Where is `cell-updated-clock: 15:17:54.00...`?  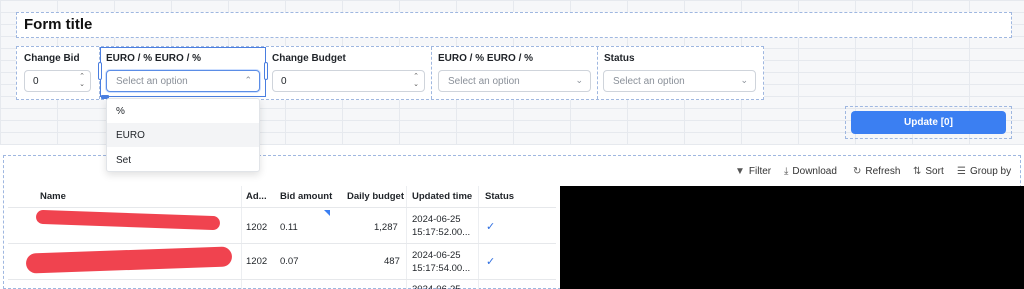 cell-updated-clock: 15:17:54.00... is located at coordinates (441, 268).